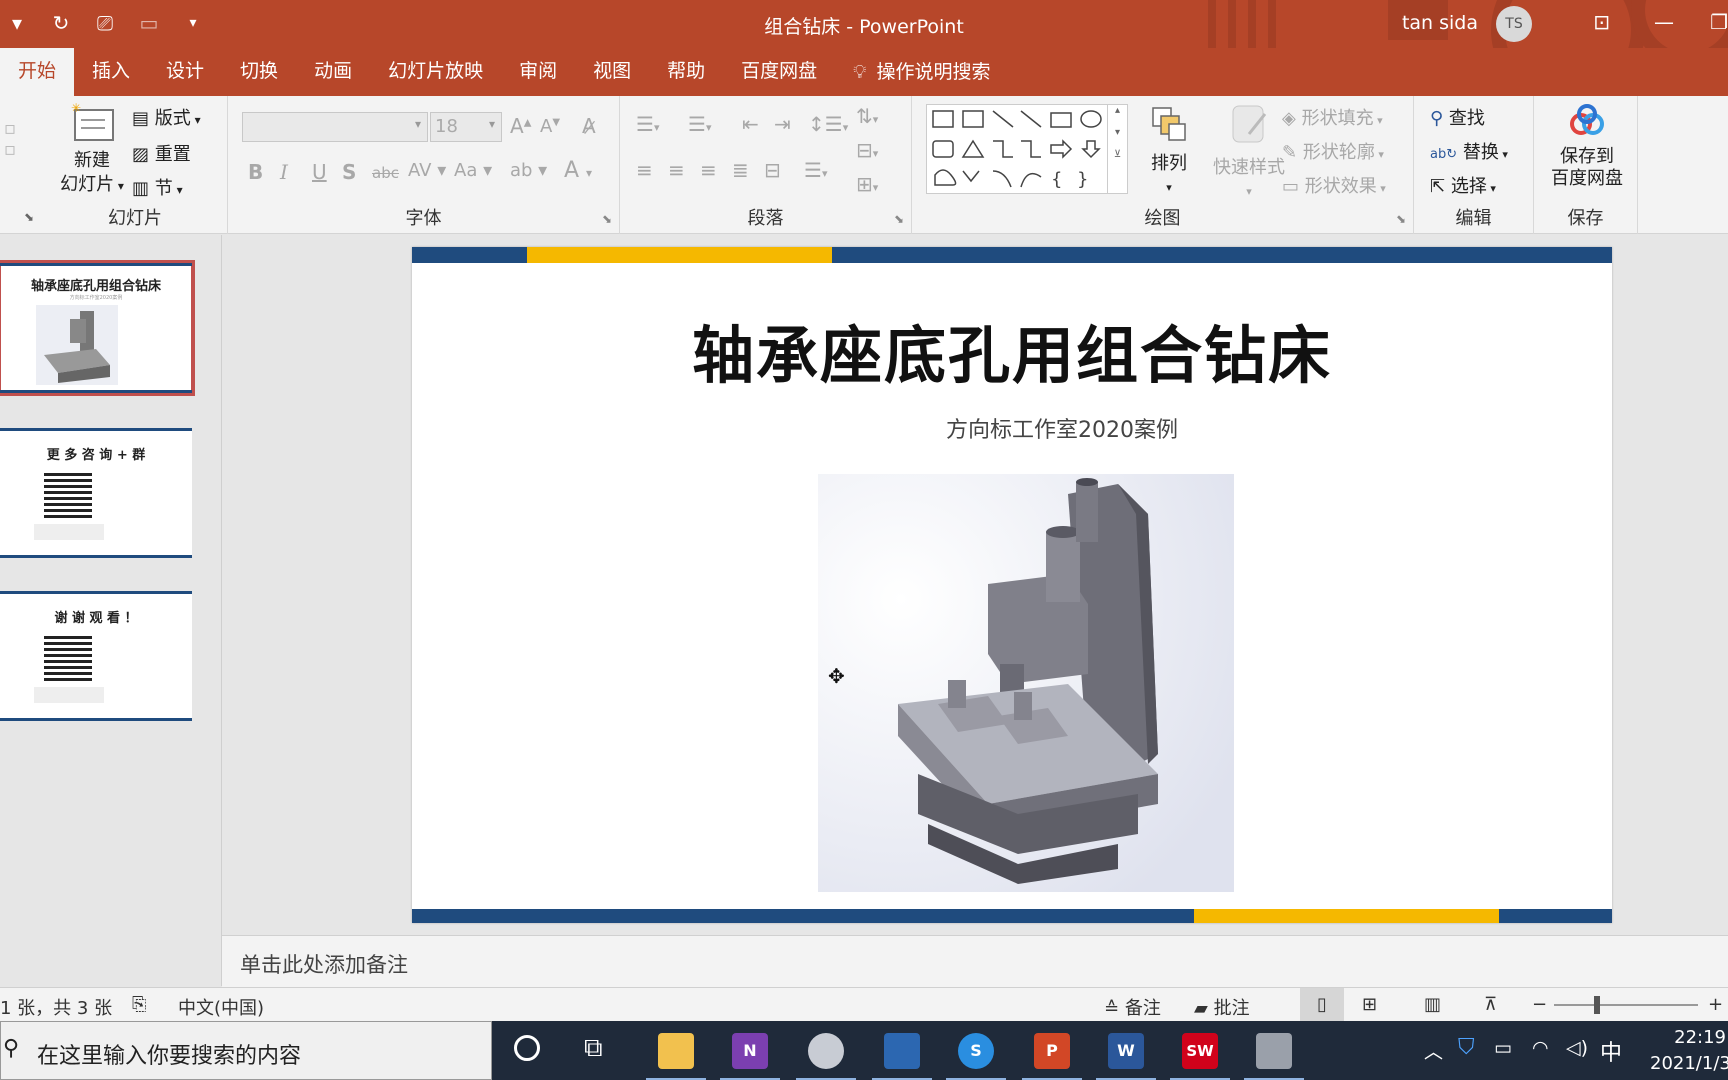 This screenshot has height=1080, width=1728. I want to click on font-color-icon: A ▾, so click(578, 170).